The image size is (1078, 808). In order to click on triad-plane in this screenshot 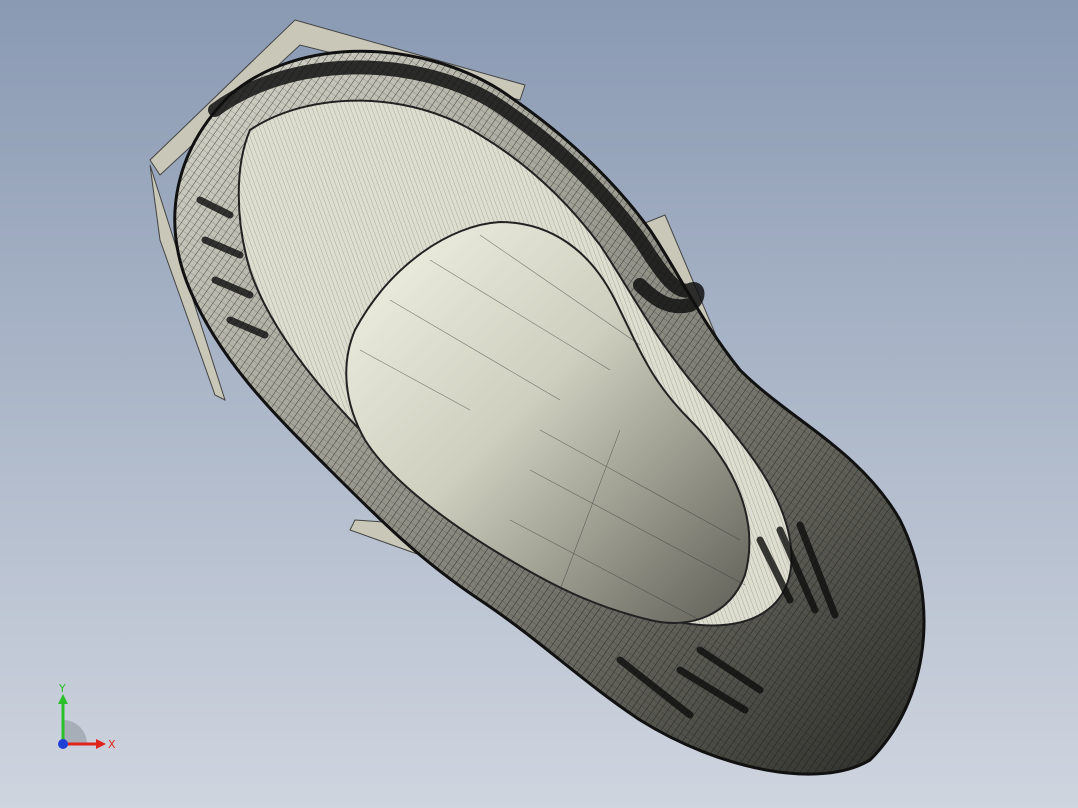, I will do `click(75, 732)`.